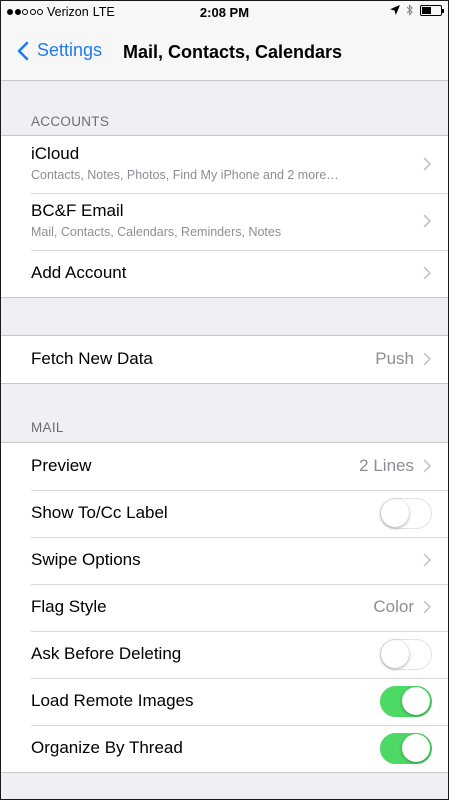 The width and height of the screenshot is (449, 800). What do you see at coordinates (55, 153) in the screenshot?
I see `account-title: iCloud` at bounding box center [55, 153].